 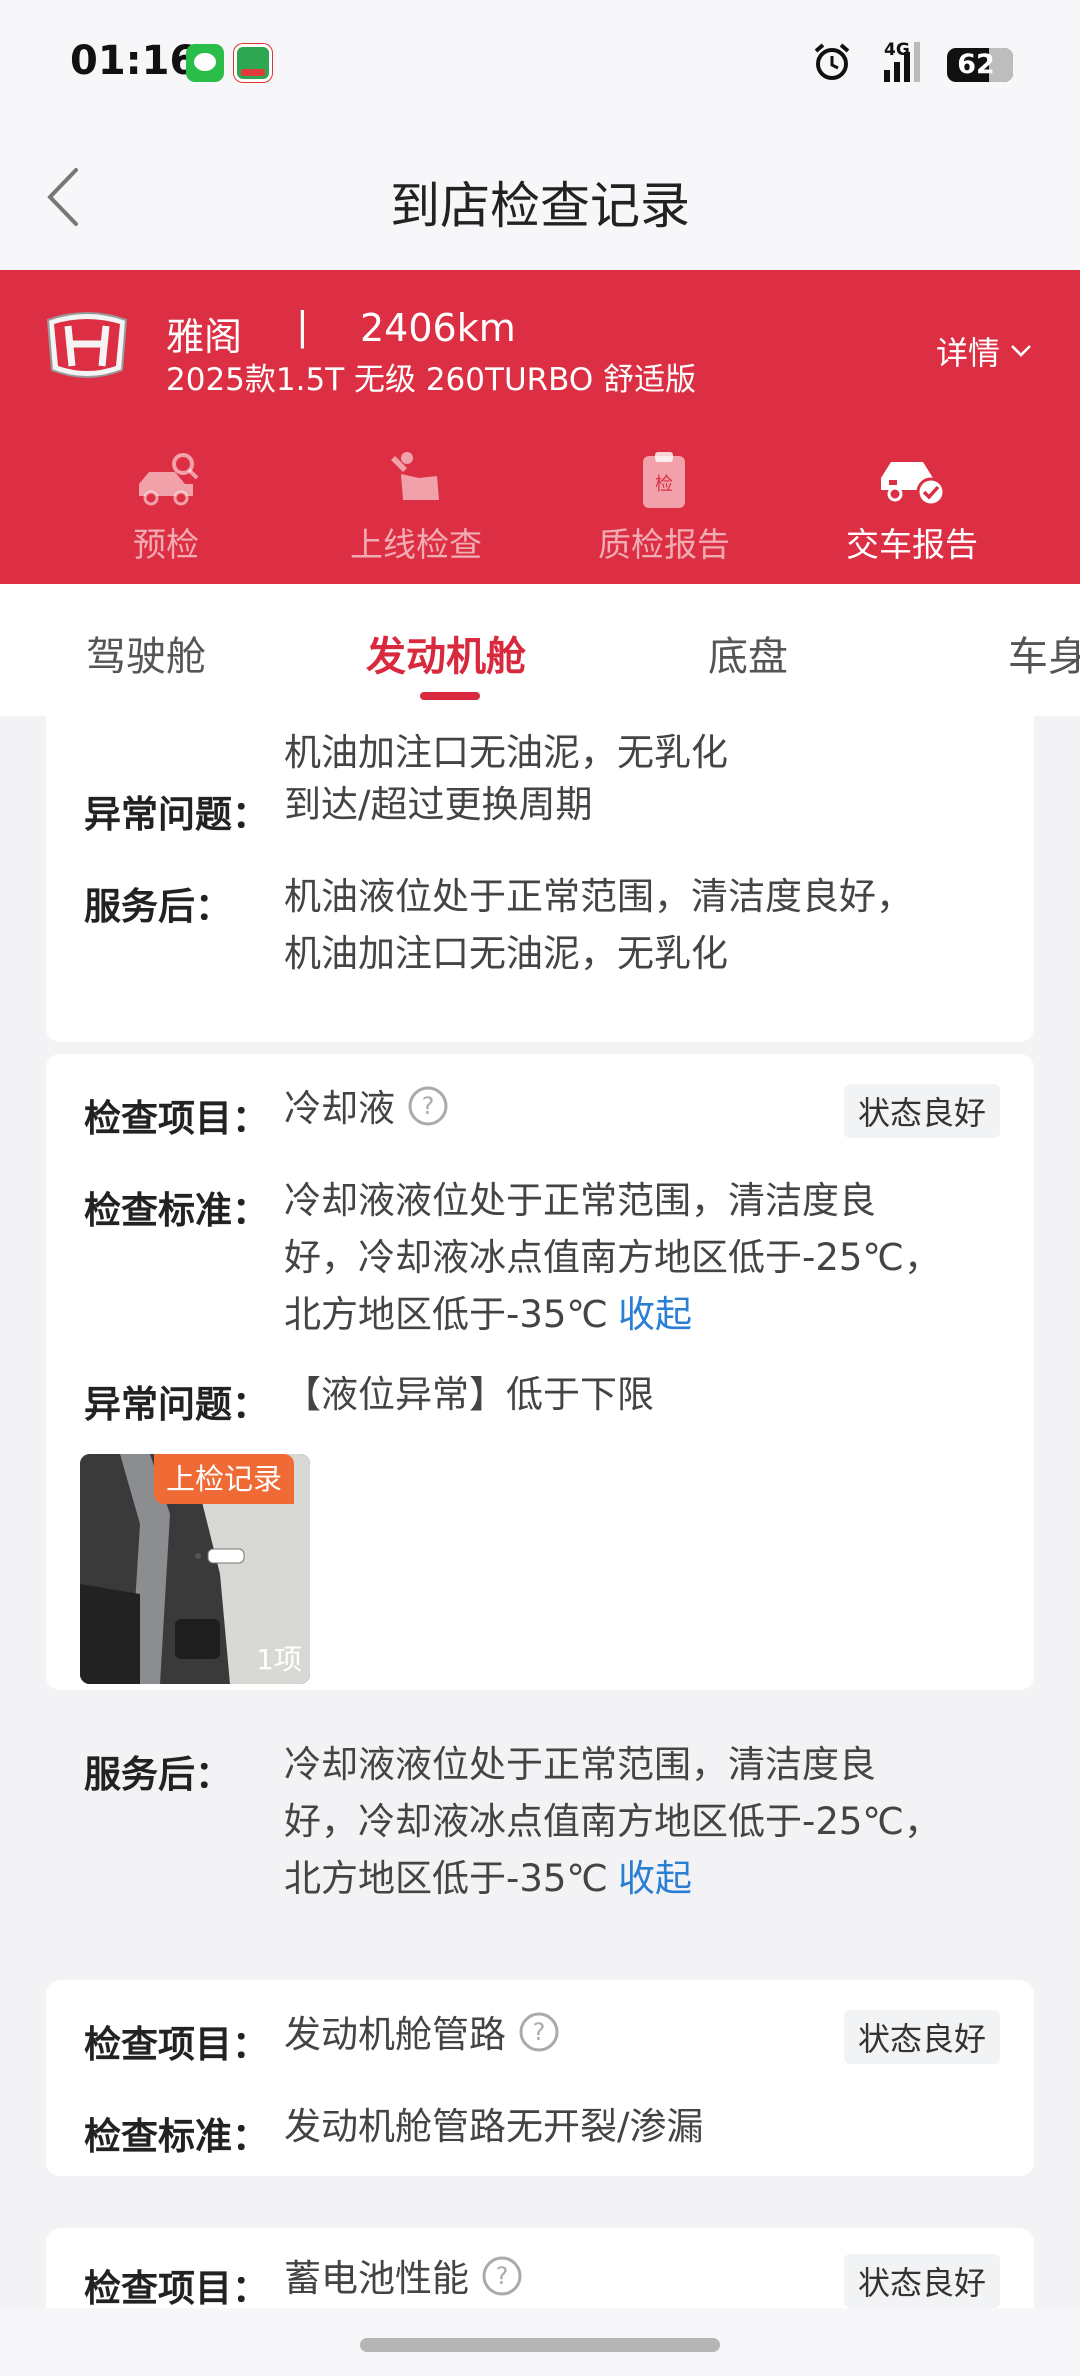 What do you see at coordinates (166, 544) in the screenshot?
I see `stage-label: 预检` at bounding box center [166, 544].